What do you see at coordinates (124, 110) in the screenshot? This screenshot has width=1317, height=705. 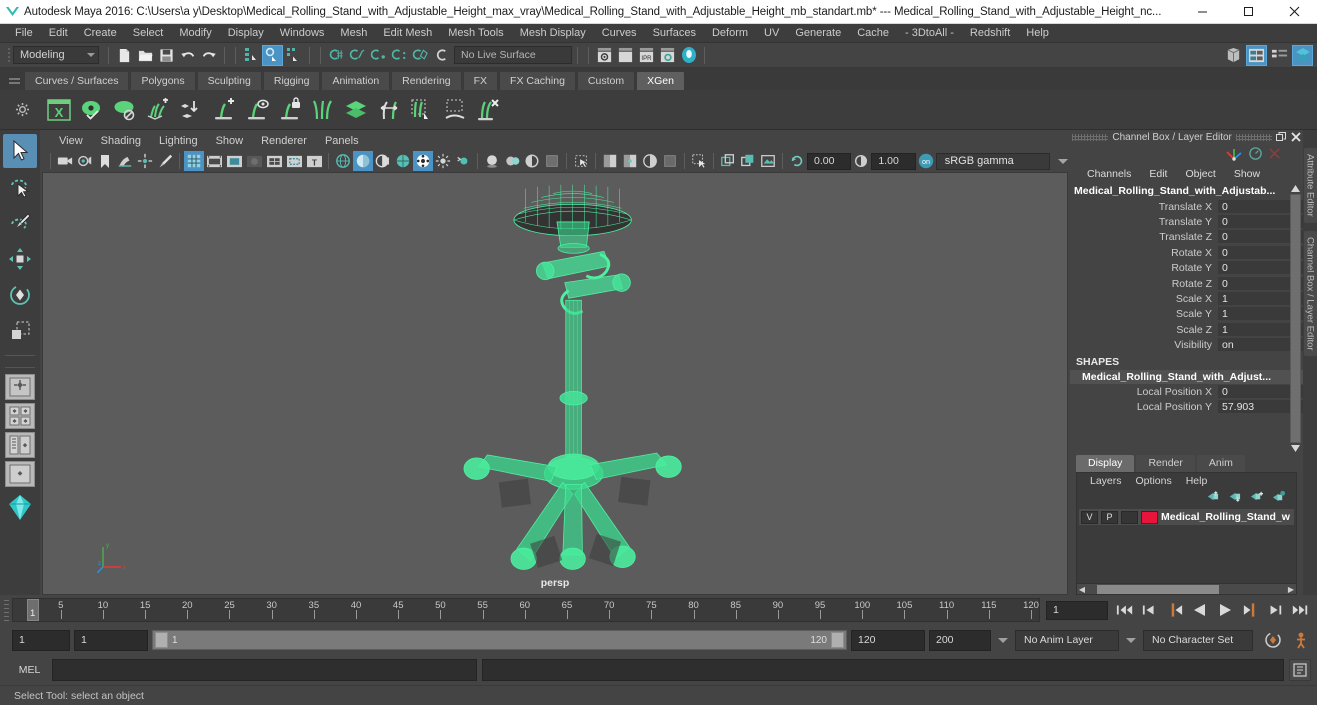 I see `xgen-disable-preview-icon` at bounding box center [124, 110].